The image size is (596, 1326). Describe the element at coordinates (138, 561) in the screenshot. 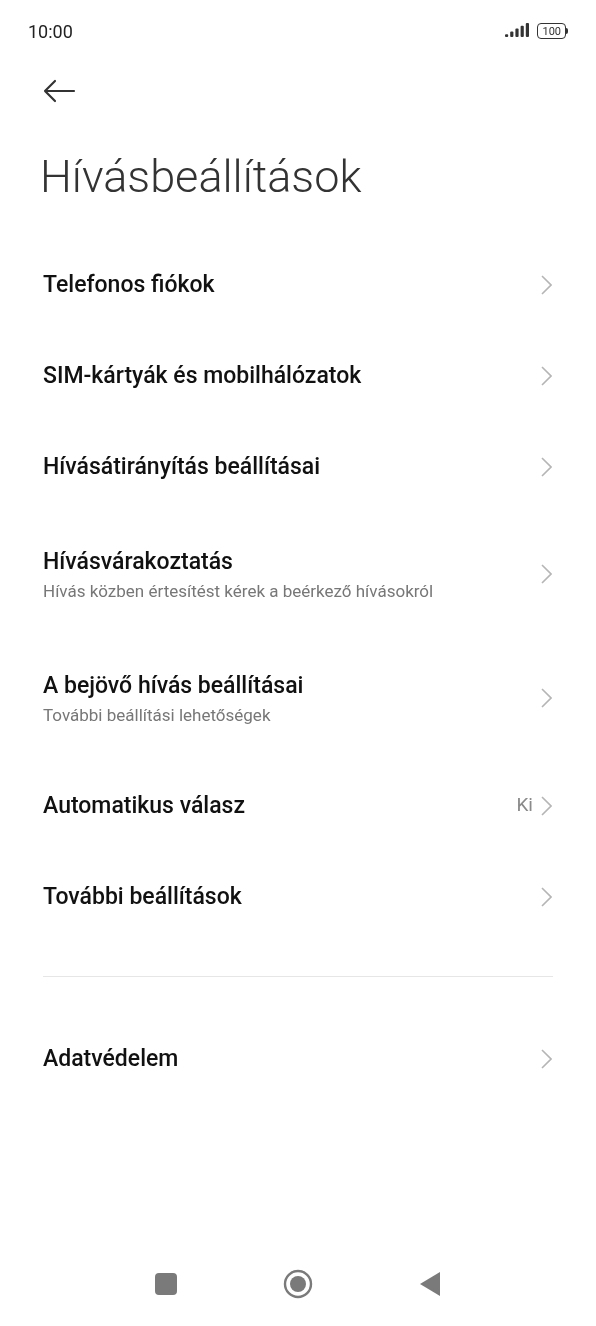

I see `item-title: Hívásvárakoztatás` at that location.